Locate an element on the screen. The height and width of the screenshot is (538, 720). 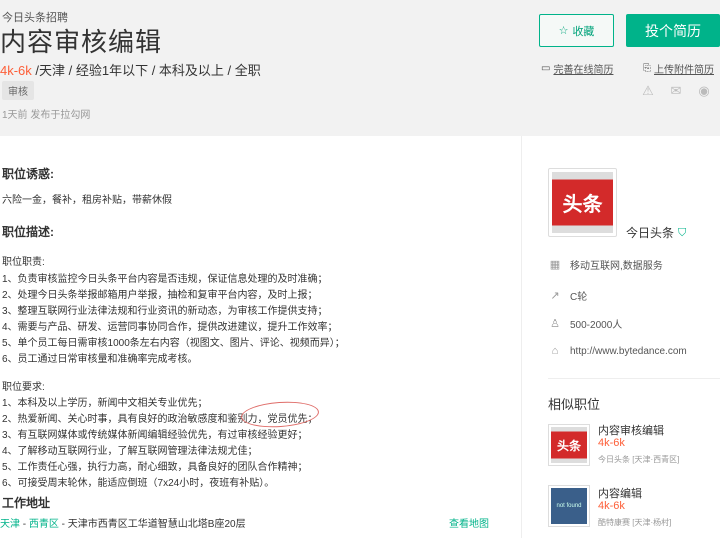
weibo-icon: ◉ is located at coordinates (704, 91).